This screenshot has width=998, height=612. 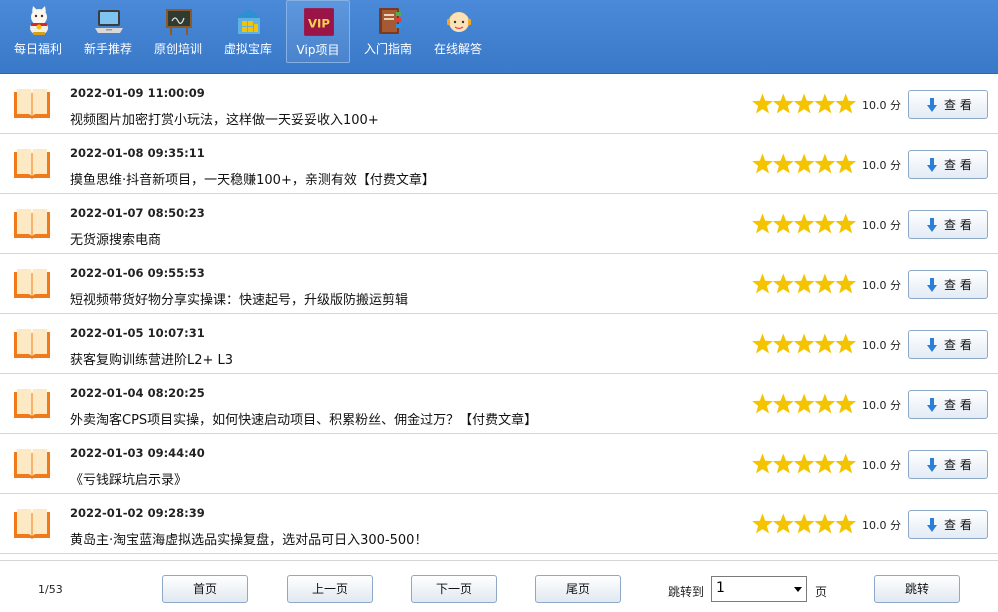 What do you see at coordinates (137, 153) in the screenshot?
I see `article-date: 2022-01-08 09:35:11` at bounding box center [137, 153].